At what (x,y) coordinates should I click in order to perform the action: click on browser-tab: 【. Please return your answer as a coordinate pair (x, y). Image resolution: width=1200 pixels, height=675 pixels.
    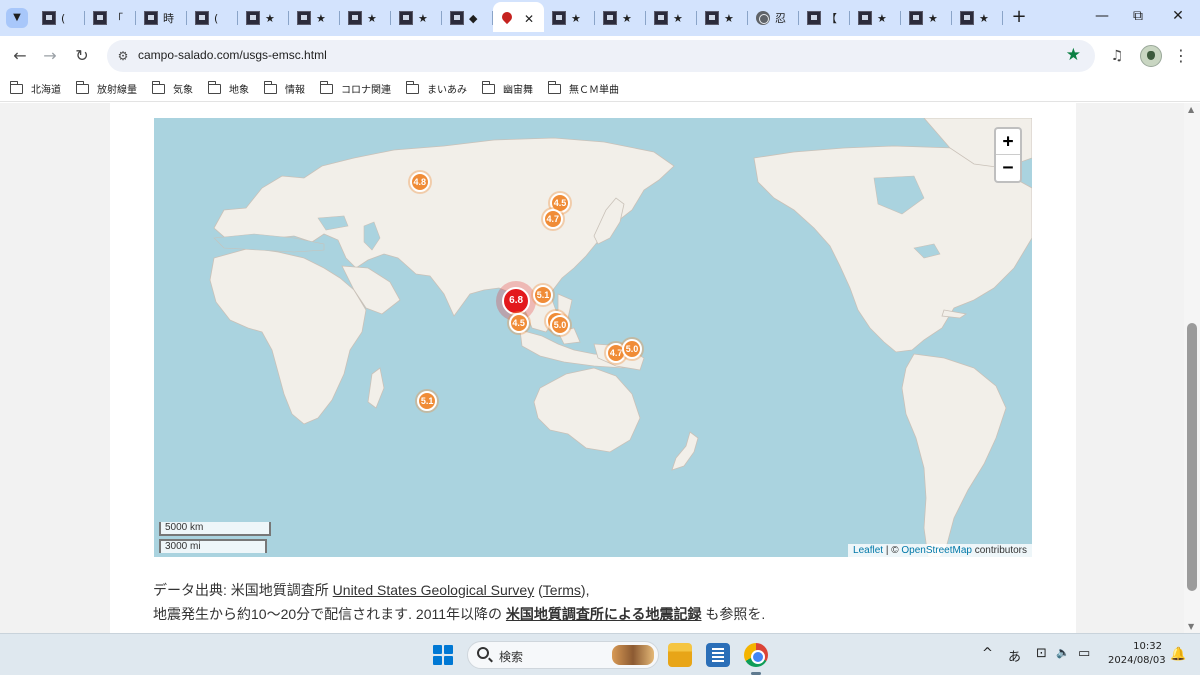
    Looking at the image, I should click on (824, 18).